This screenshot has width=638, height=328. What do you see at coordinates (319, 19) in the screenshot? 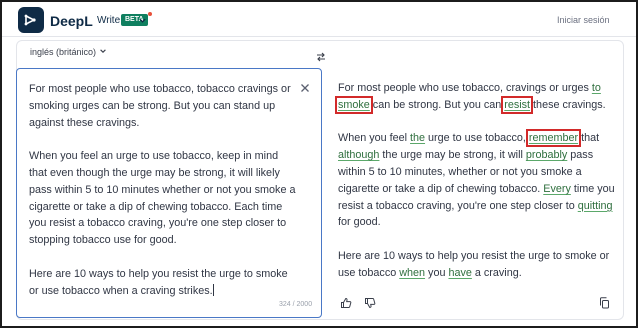
I see `header: DeepL Write BETA Iniciar sesión` at bounding box center [319, 19].